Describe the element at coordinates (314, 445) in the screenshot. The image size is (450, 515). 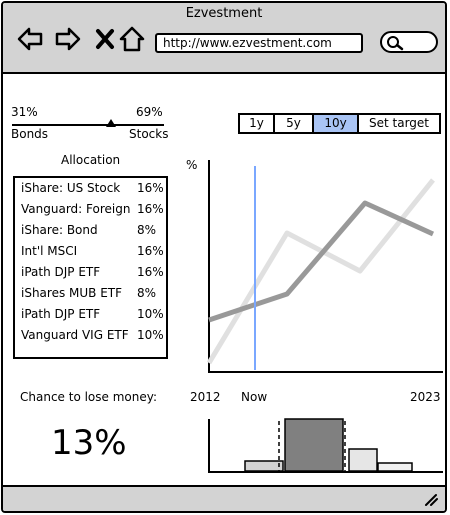
I see `distribution-bar-highlight` at that location.